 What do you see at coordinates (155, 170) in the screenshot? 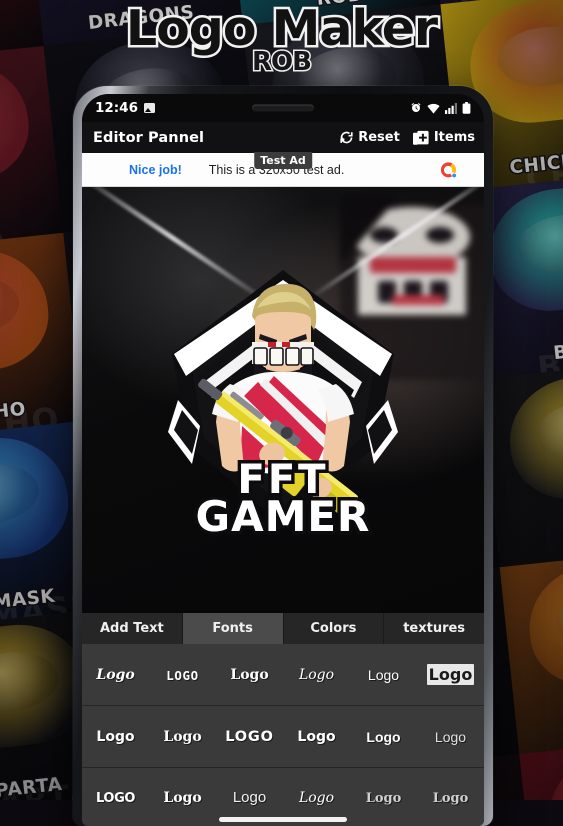
I see `ad-headline: Nice job!` at bounding box center [155, 170].